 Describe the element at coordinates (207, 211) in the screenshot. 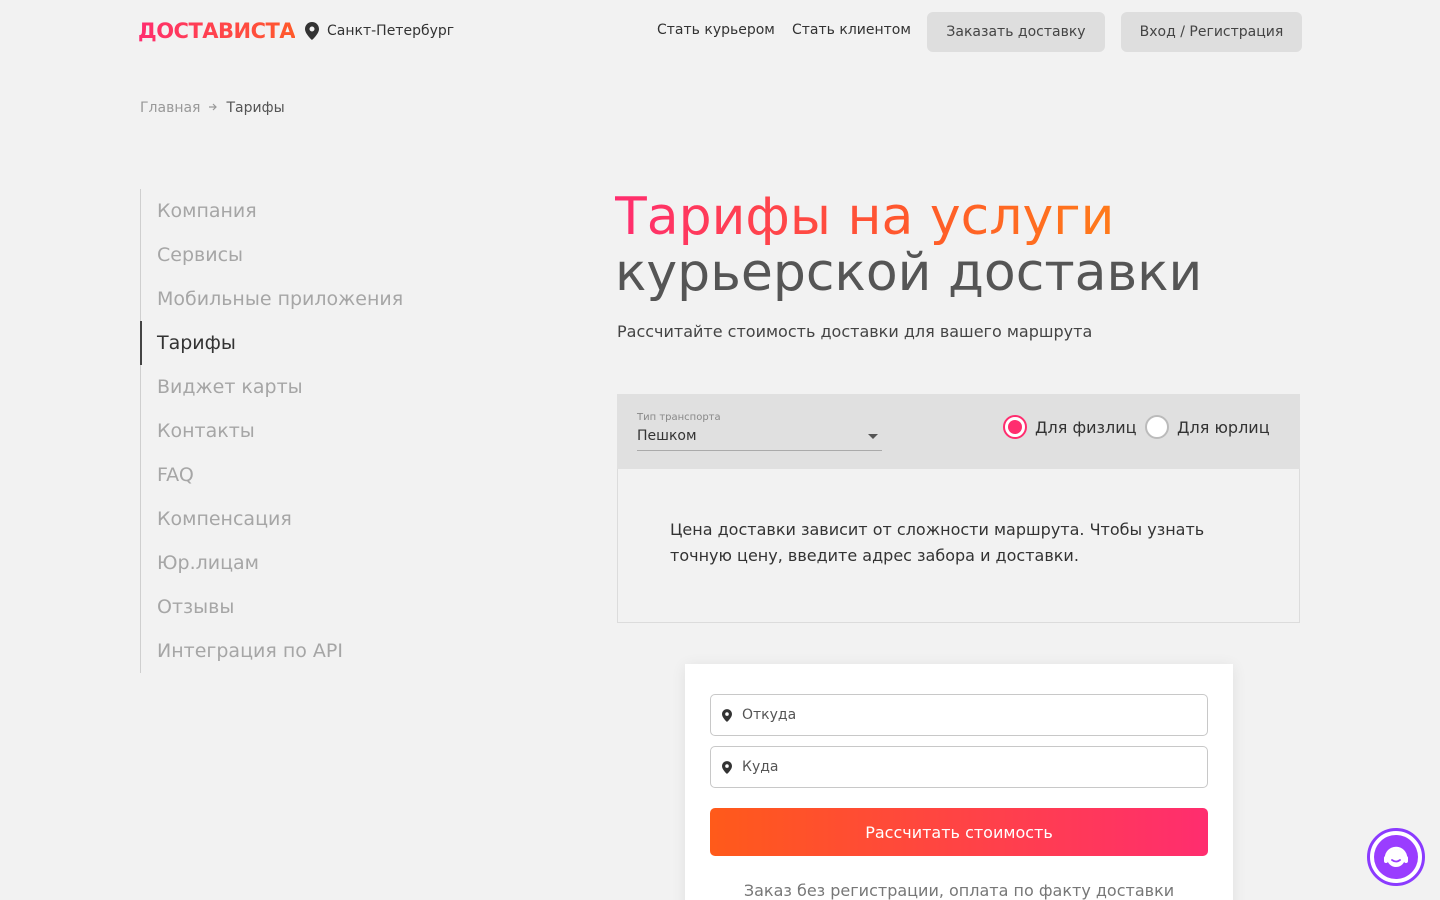

I see `sidebar-item-company: Компания` at that location.